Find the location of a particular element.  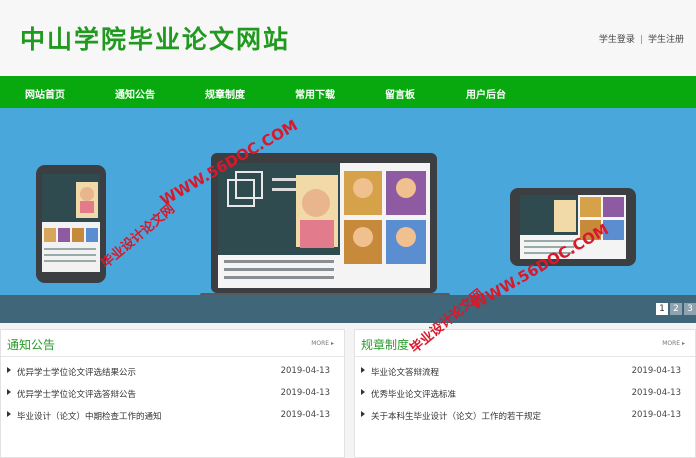

list-item: 优异学士学位论文评选答辩公告 2019-04-13 is located at coordinates (172, 393).